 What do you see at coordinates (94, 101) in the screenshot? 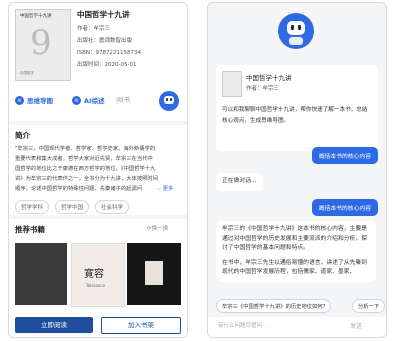
I see `ai-summary-button: AI综述` at bounding box center [94, 101].